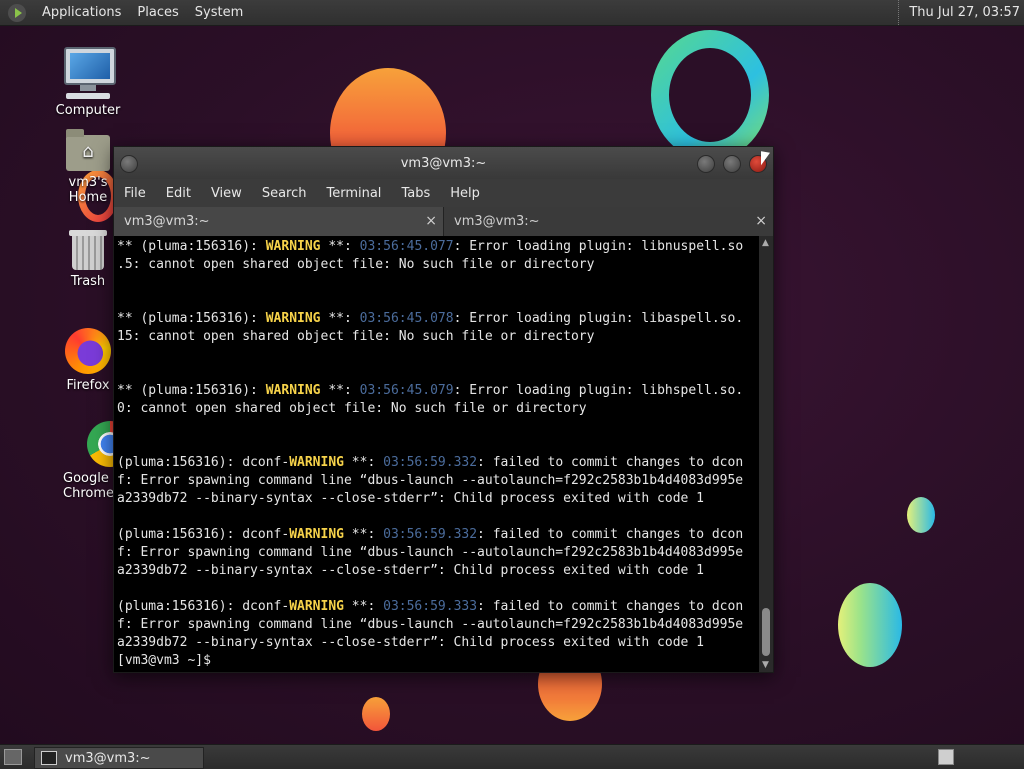 The width and height of the screenshot is (1024, 769). Describe the element at coordinates (279, 221) in the screenshot. I see `tab-1: vm3@vm3:~ ×` at that location.